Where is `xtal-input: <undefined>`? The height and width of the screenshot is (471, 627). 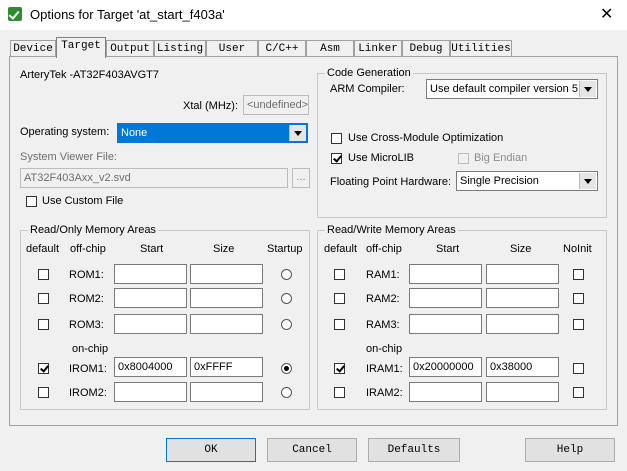 xtal-input: <undefined> is located at coordinates (276, 105).